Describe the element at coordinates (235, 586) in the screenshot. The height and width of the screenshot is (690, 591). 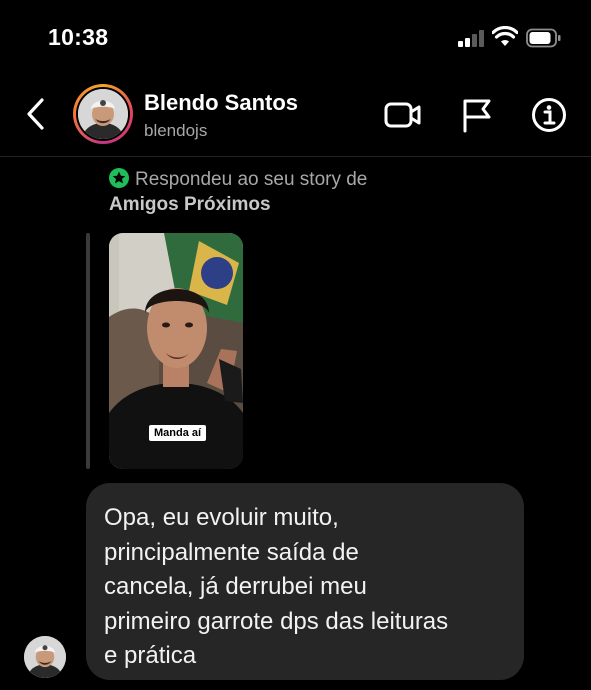
I see `message-line: cancela, já derrubei meu` at that location.